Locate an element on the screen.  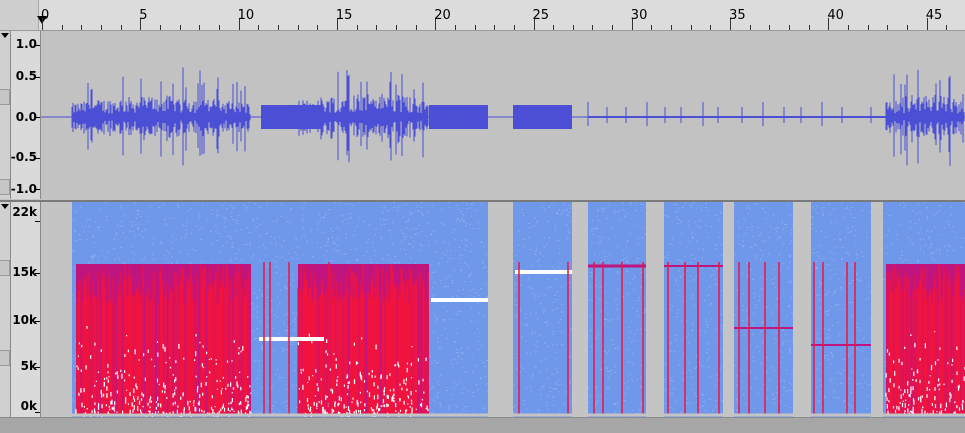
amplitude-label: 0.0 is located at coordinates (26, 117).